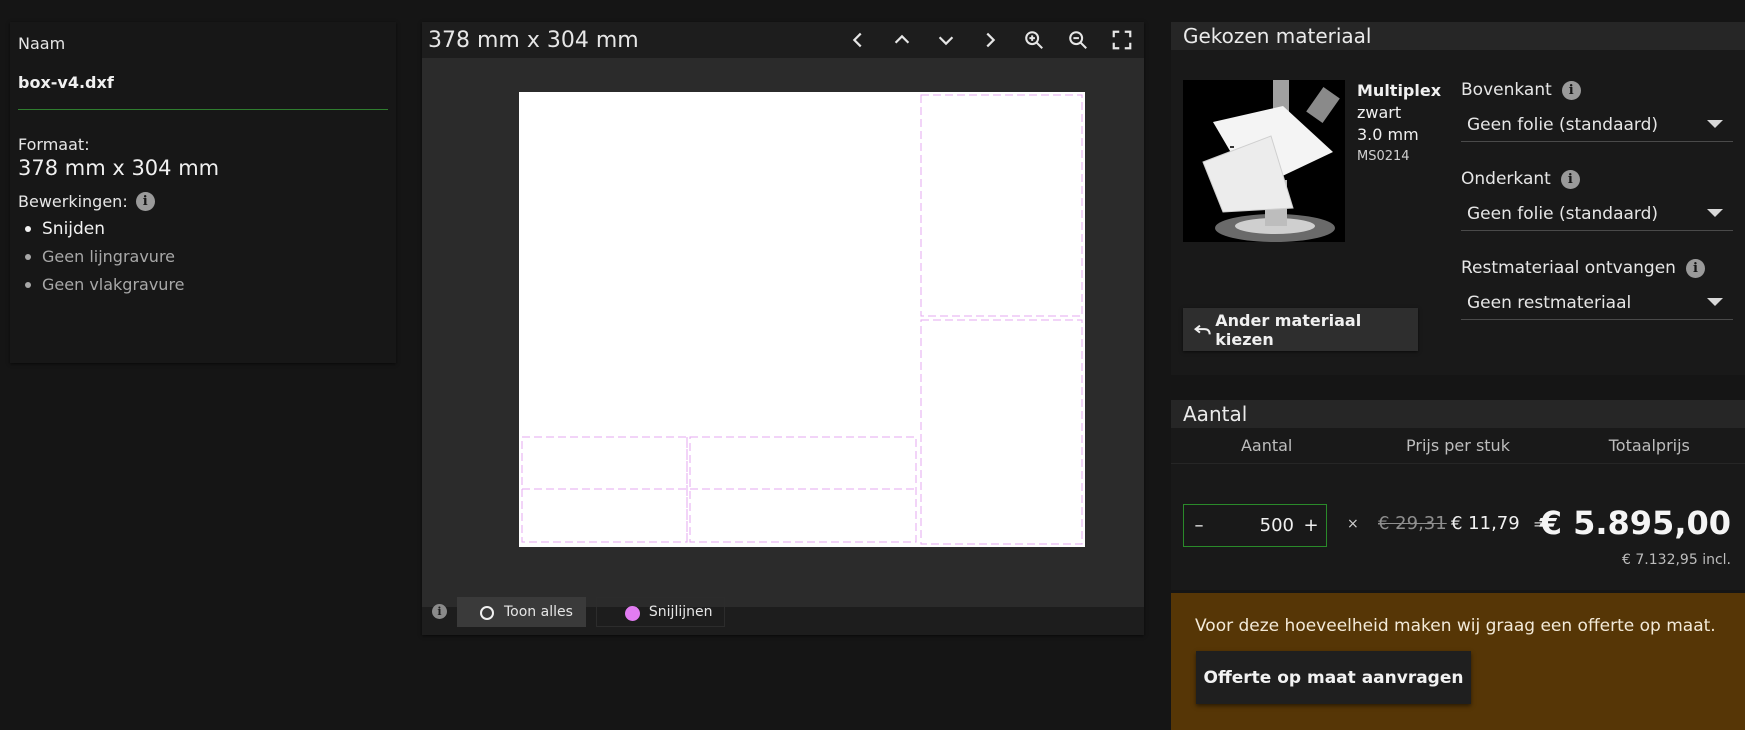 The height and width of the screenshot is (730, 1745). I want to click on change-material-button: Ander materiaal kiezen, so click(1300, 329).